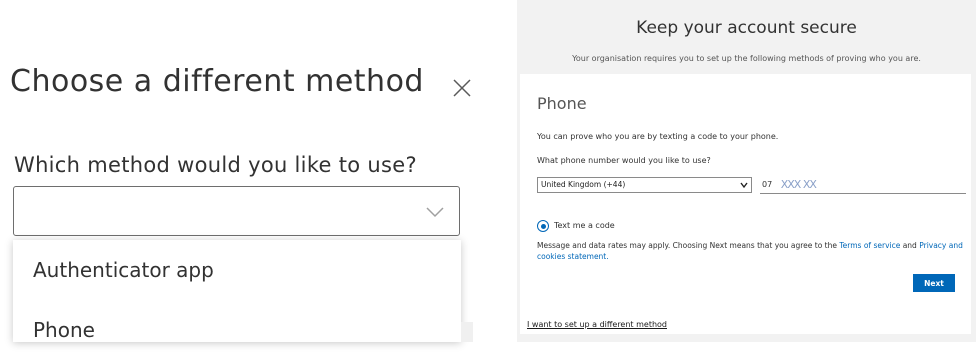  I want to click on method-select, so click(236, 211).